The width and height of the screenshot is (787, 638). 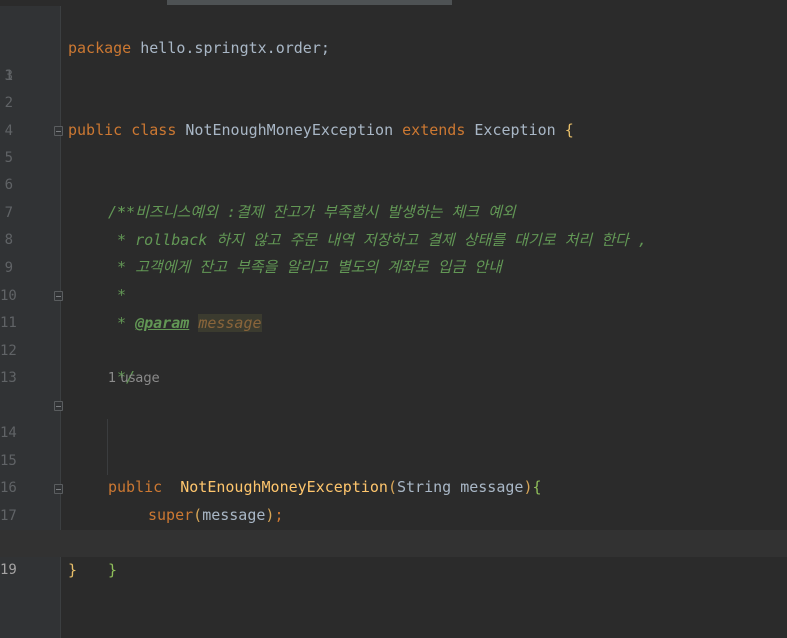 What do you see at coordinates (393, 486) in the screenshot?
I see `code-line: 16 super(message);` at bounding box center [393, 486].